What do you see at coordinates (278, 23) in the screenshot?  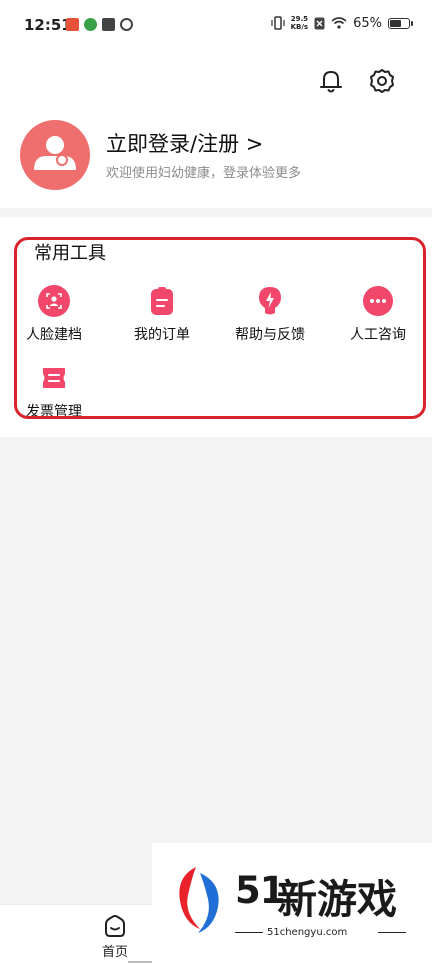 I see `vibrate-icon` at bounding box center [278, 23].